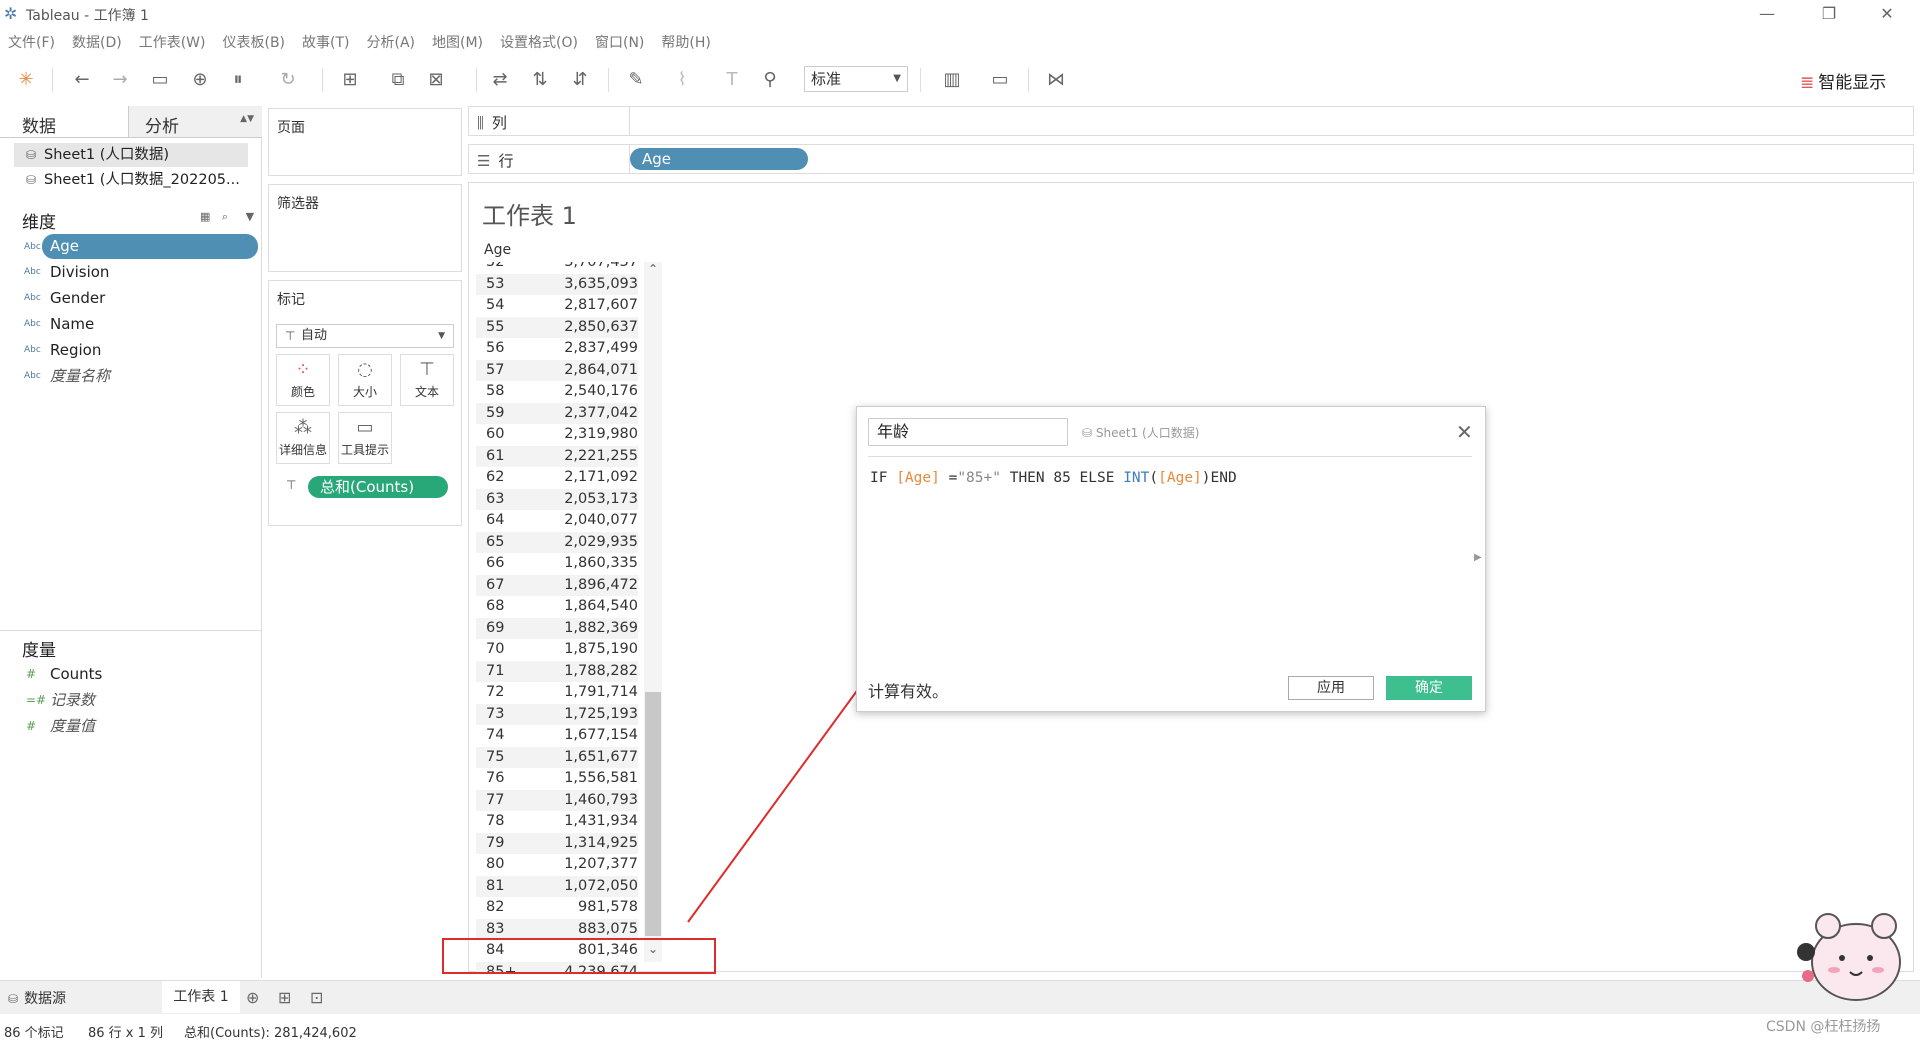 This screenshot has width=1920, height=1042. What do you see at coordinates (557, 907) in the screenshot?
I see `table-row: 82 981,578` at bounding box center [557, 907].